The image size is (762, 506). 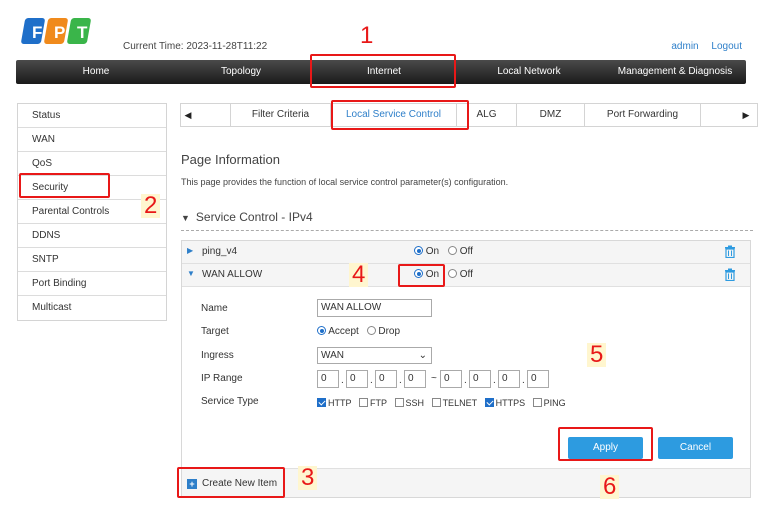 What do you see at coordinates (701, 46) in the screenshot?
I see `user-links: admin Logout` at bounding box center [701, 46].